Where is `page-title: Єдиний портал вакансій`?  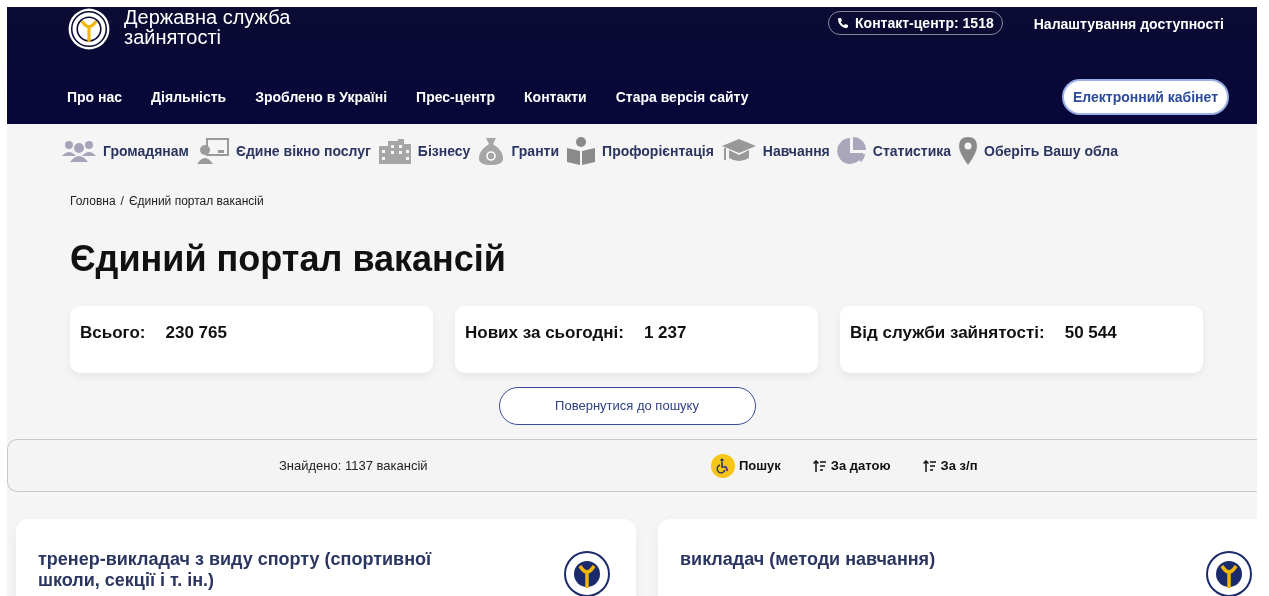
page-title: Єдиний портал вакансій is located at coordinates (288, 259).